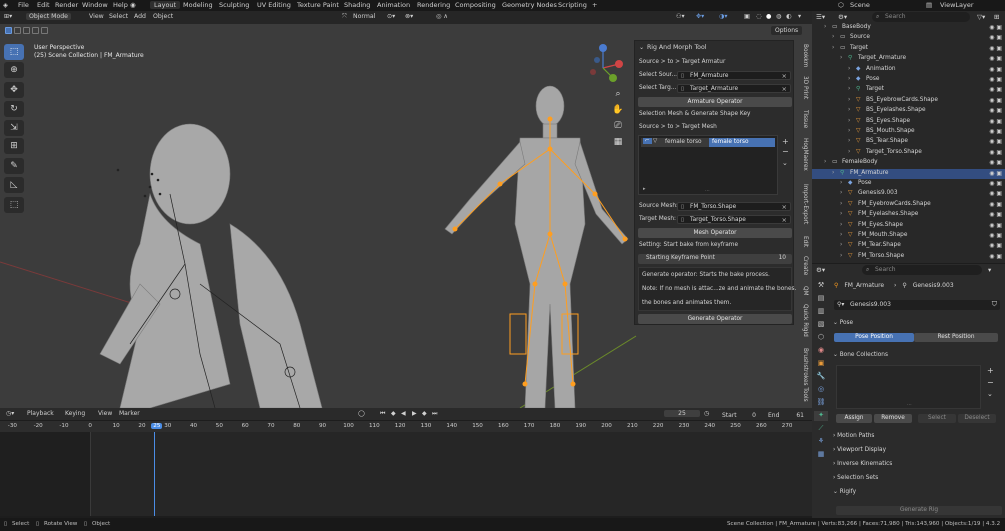  I want to click on outliner-row: › ⚲ Target ◉ ▣, so click(908, 90).